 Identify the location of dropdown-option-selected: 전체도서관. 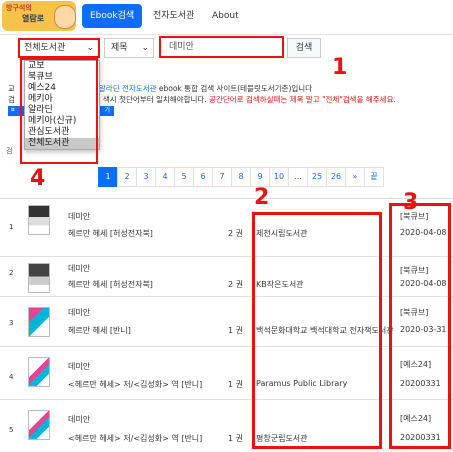
(62, 143).